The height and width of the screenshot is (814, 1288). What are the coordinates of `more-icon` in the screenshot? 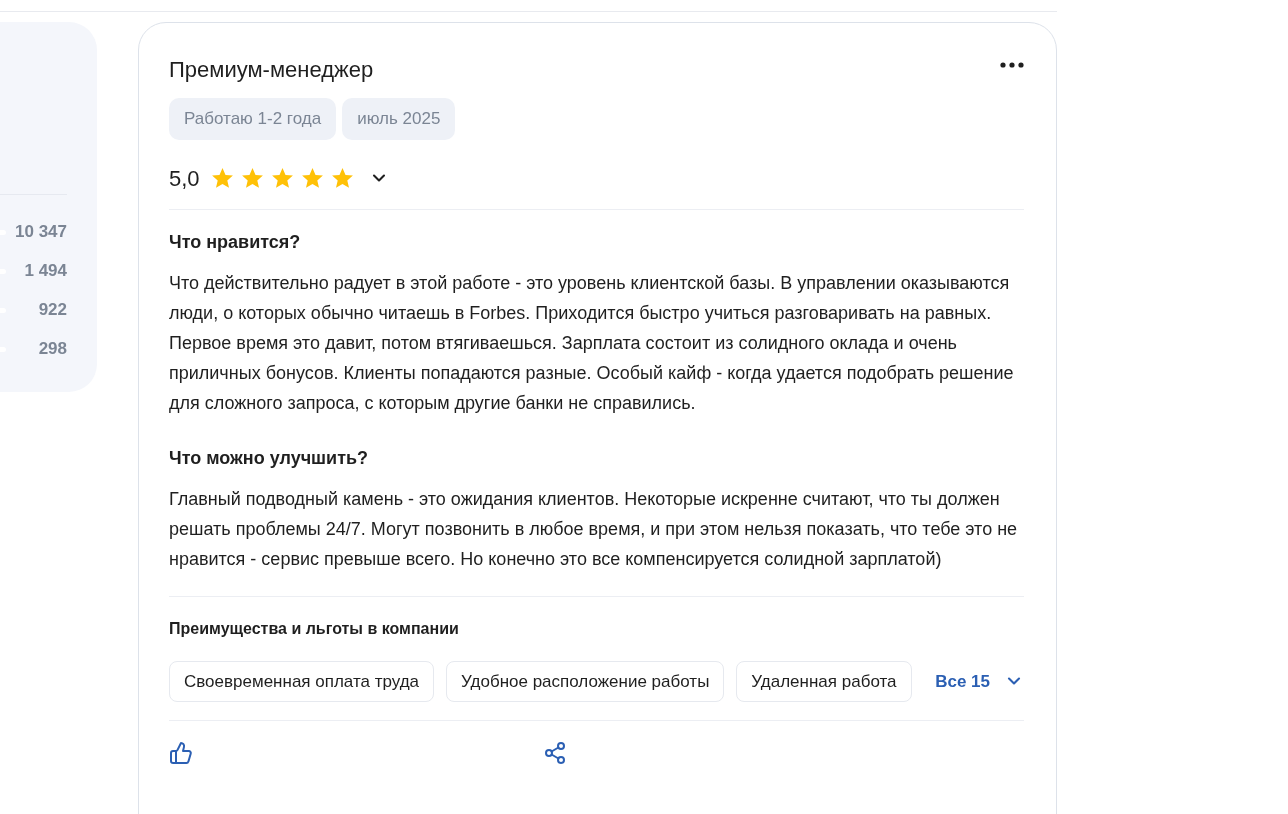 It's located at (1012, 65).